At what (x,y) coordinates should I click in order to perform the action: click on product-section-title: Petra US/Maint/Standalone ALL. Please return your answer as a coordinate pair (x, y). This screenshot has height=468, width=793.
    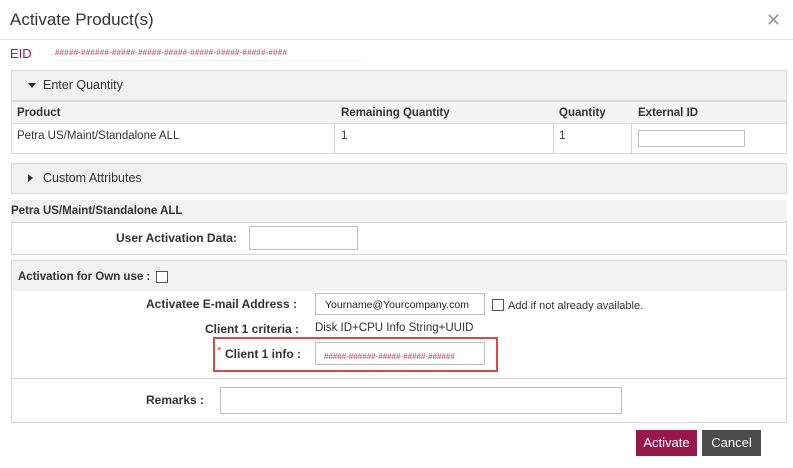
    Looking at the image, I should click on (97, 211).